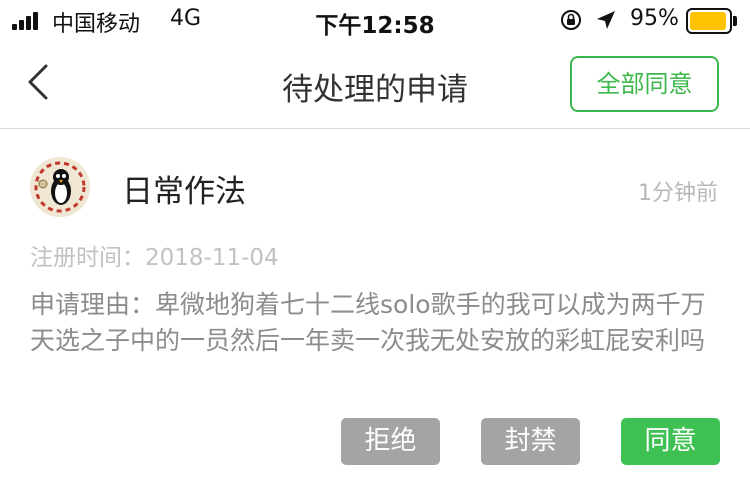 The image size is (750, 493). Describe the element at coordinates (571, 20) in the screenshot. I see `rotation-lock-icon` at that location.